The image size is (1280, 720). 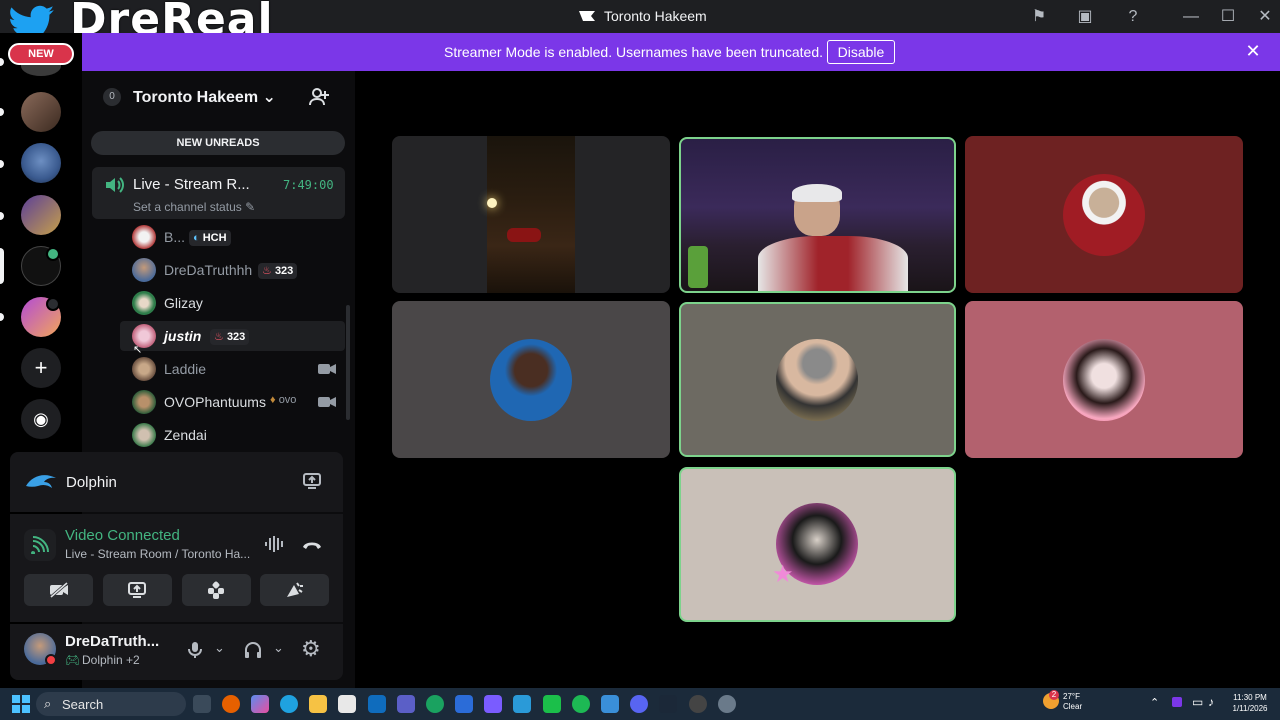 I want to click on selected-server-pill, so click(x=2, y=266).